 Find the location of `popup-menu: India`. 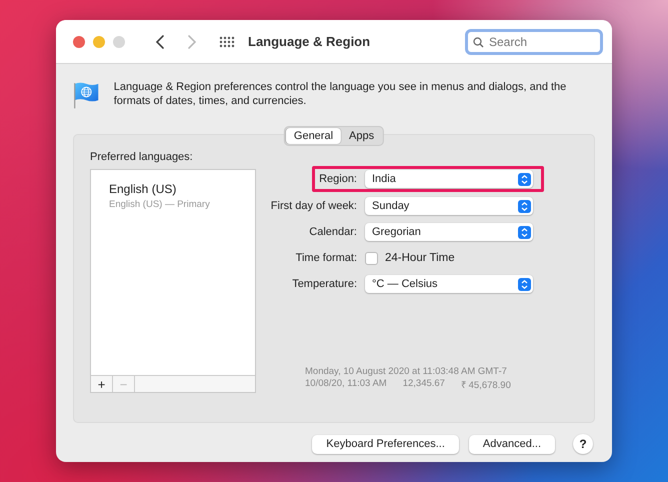

popup-menu: India is located at coordinates (449, 179).